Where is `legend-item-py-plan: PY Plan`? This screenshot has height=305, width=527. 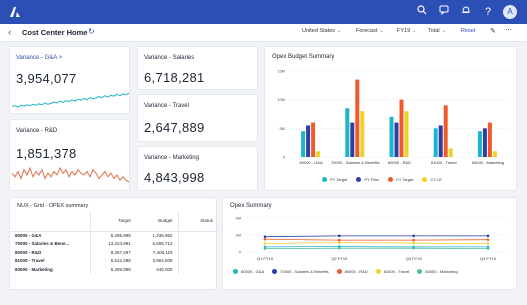 legend-item-py-plan: PY Plan is located at coordinates (367, 179).